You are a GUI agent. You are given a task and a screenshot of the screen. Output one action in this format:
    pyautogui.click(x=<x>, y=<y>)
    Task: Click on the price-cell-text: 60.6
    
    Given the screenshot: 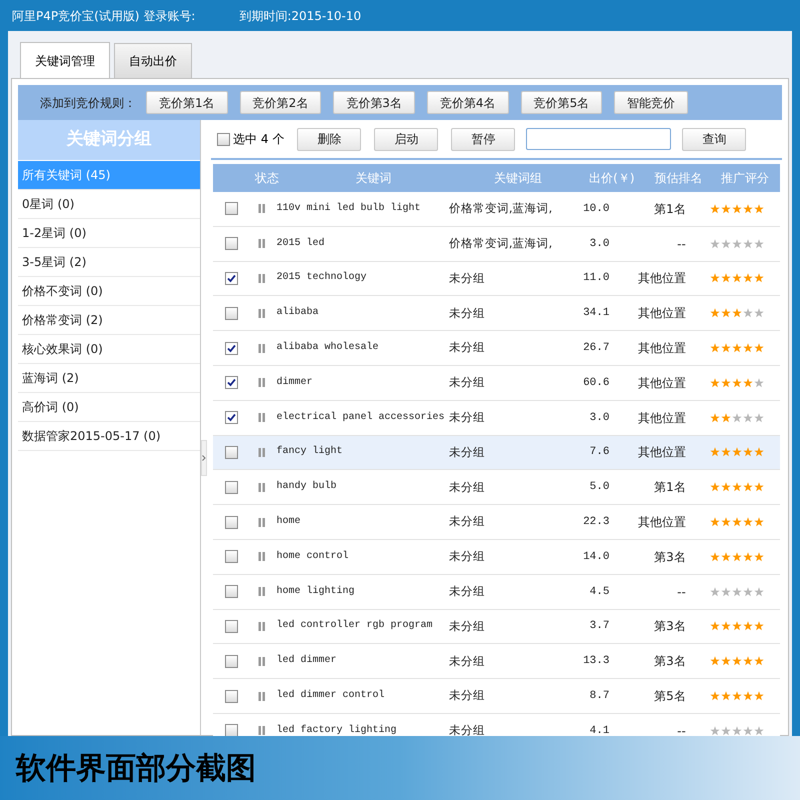 What is the action you would take?
    pyautogui.click(x=596, y=383)
    